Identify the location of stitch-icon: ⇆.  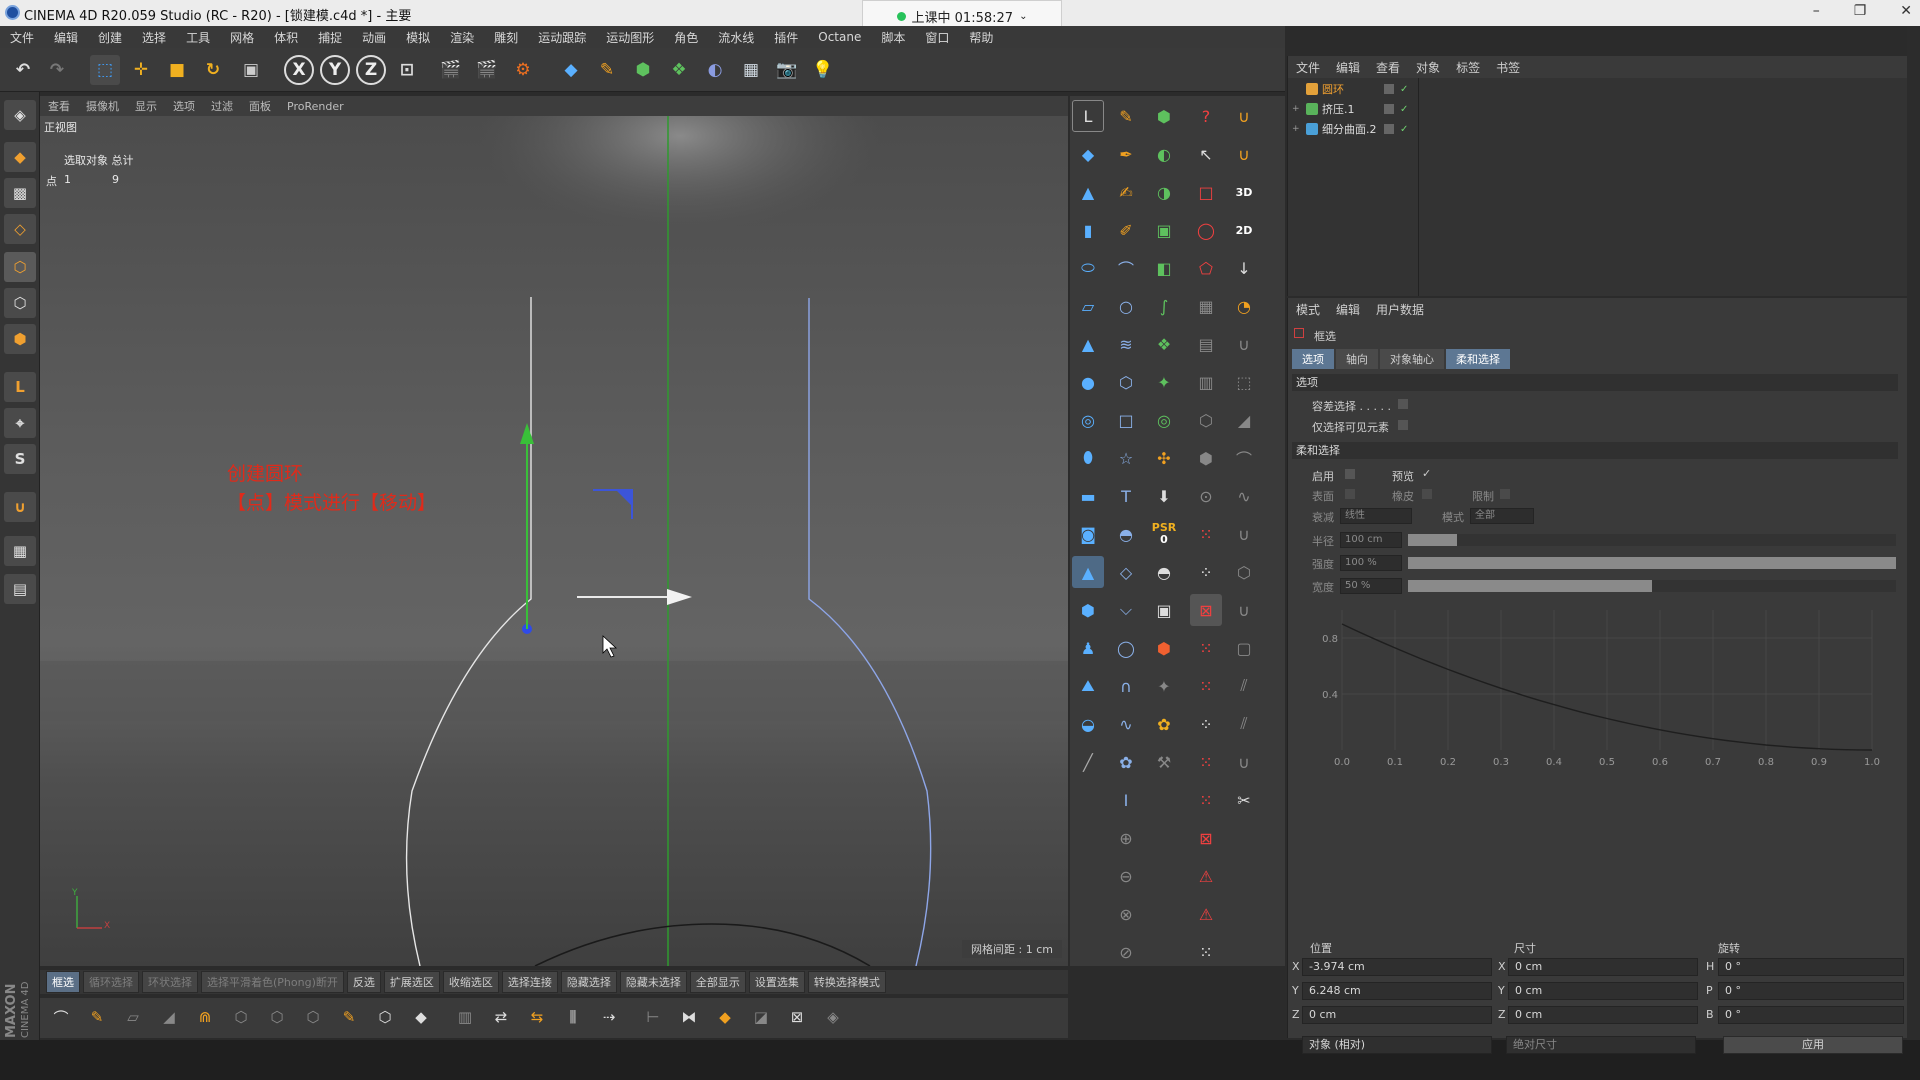
(537, 1017).